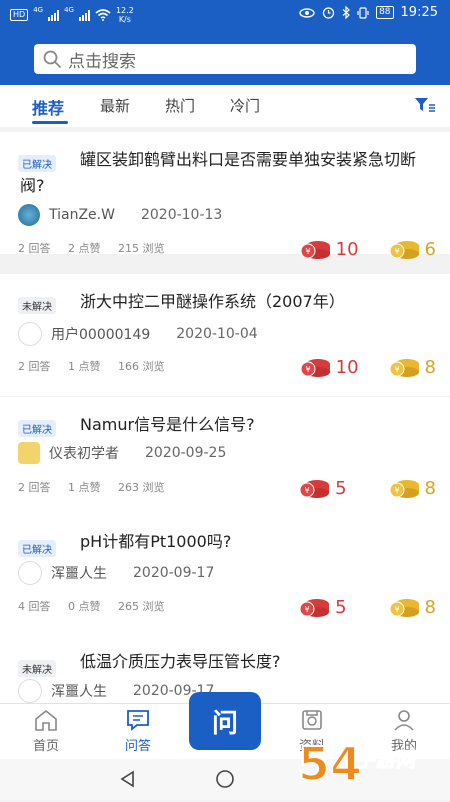 The image size is (450, 802). Describe the element at coordinates (156, 541) in the screenshot. I see `question-title-text: pH计都有Pt1000吗?` at that location.